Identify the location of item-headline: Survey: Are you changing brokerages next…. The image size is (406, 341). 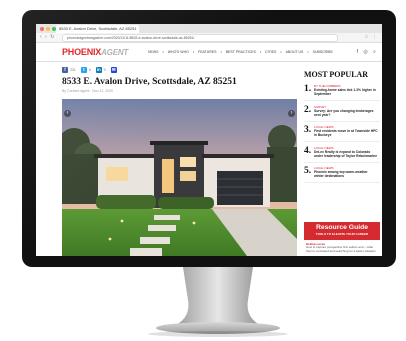
(346, 113).